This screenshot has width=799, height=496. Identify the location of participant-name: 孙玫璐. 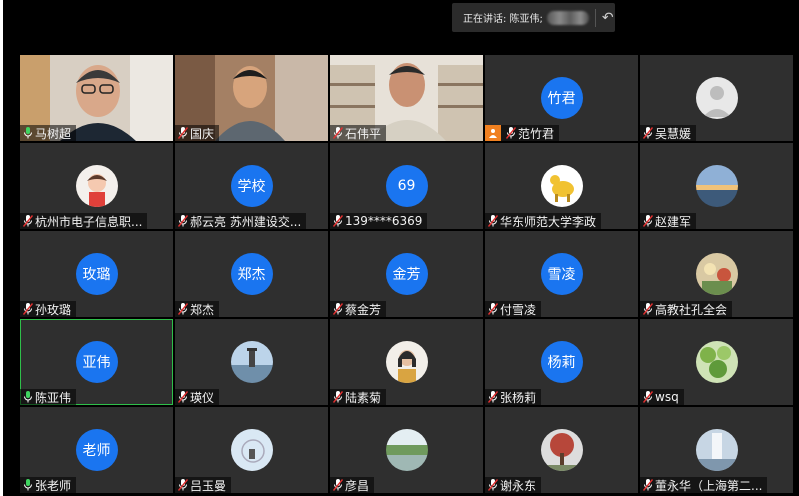
(53, 309).